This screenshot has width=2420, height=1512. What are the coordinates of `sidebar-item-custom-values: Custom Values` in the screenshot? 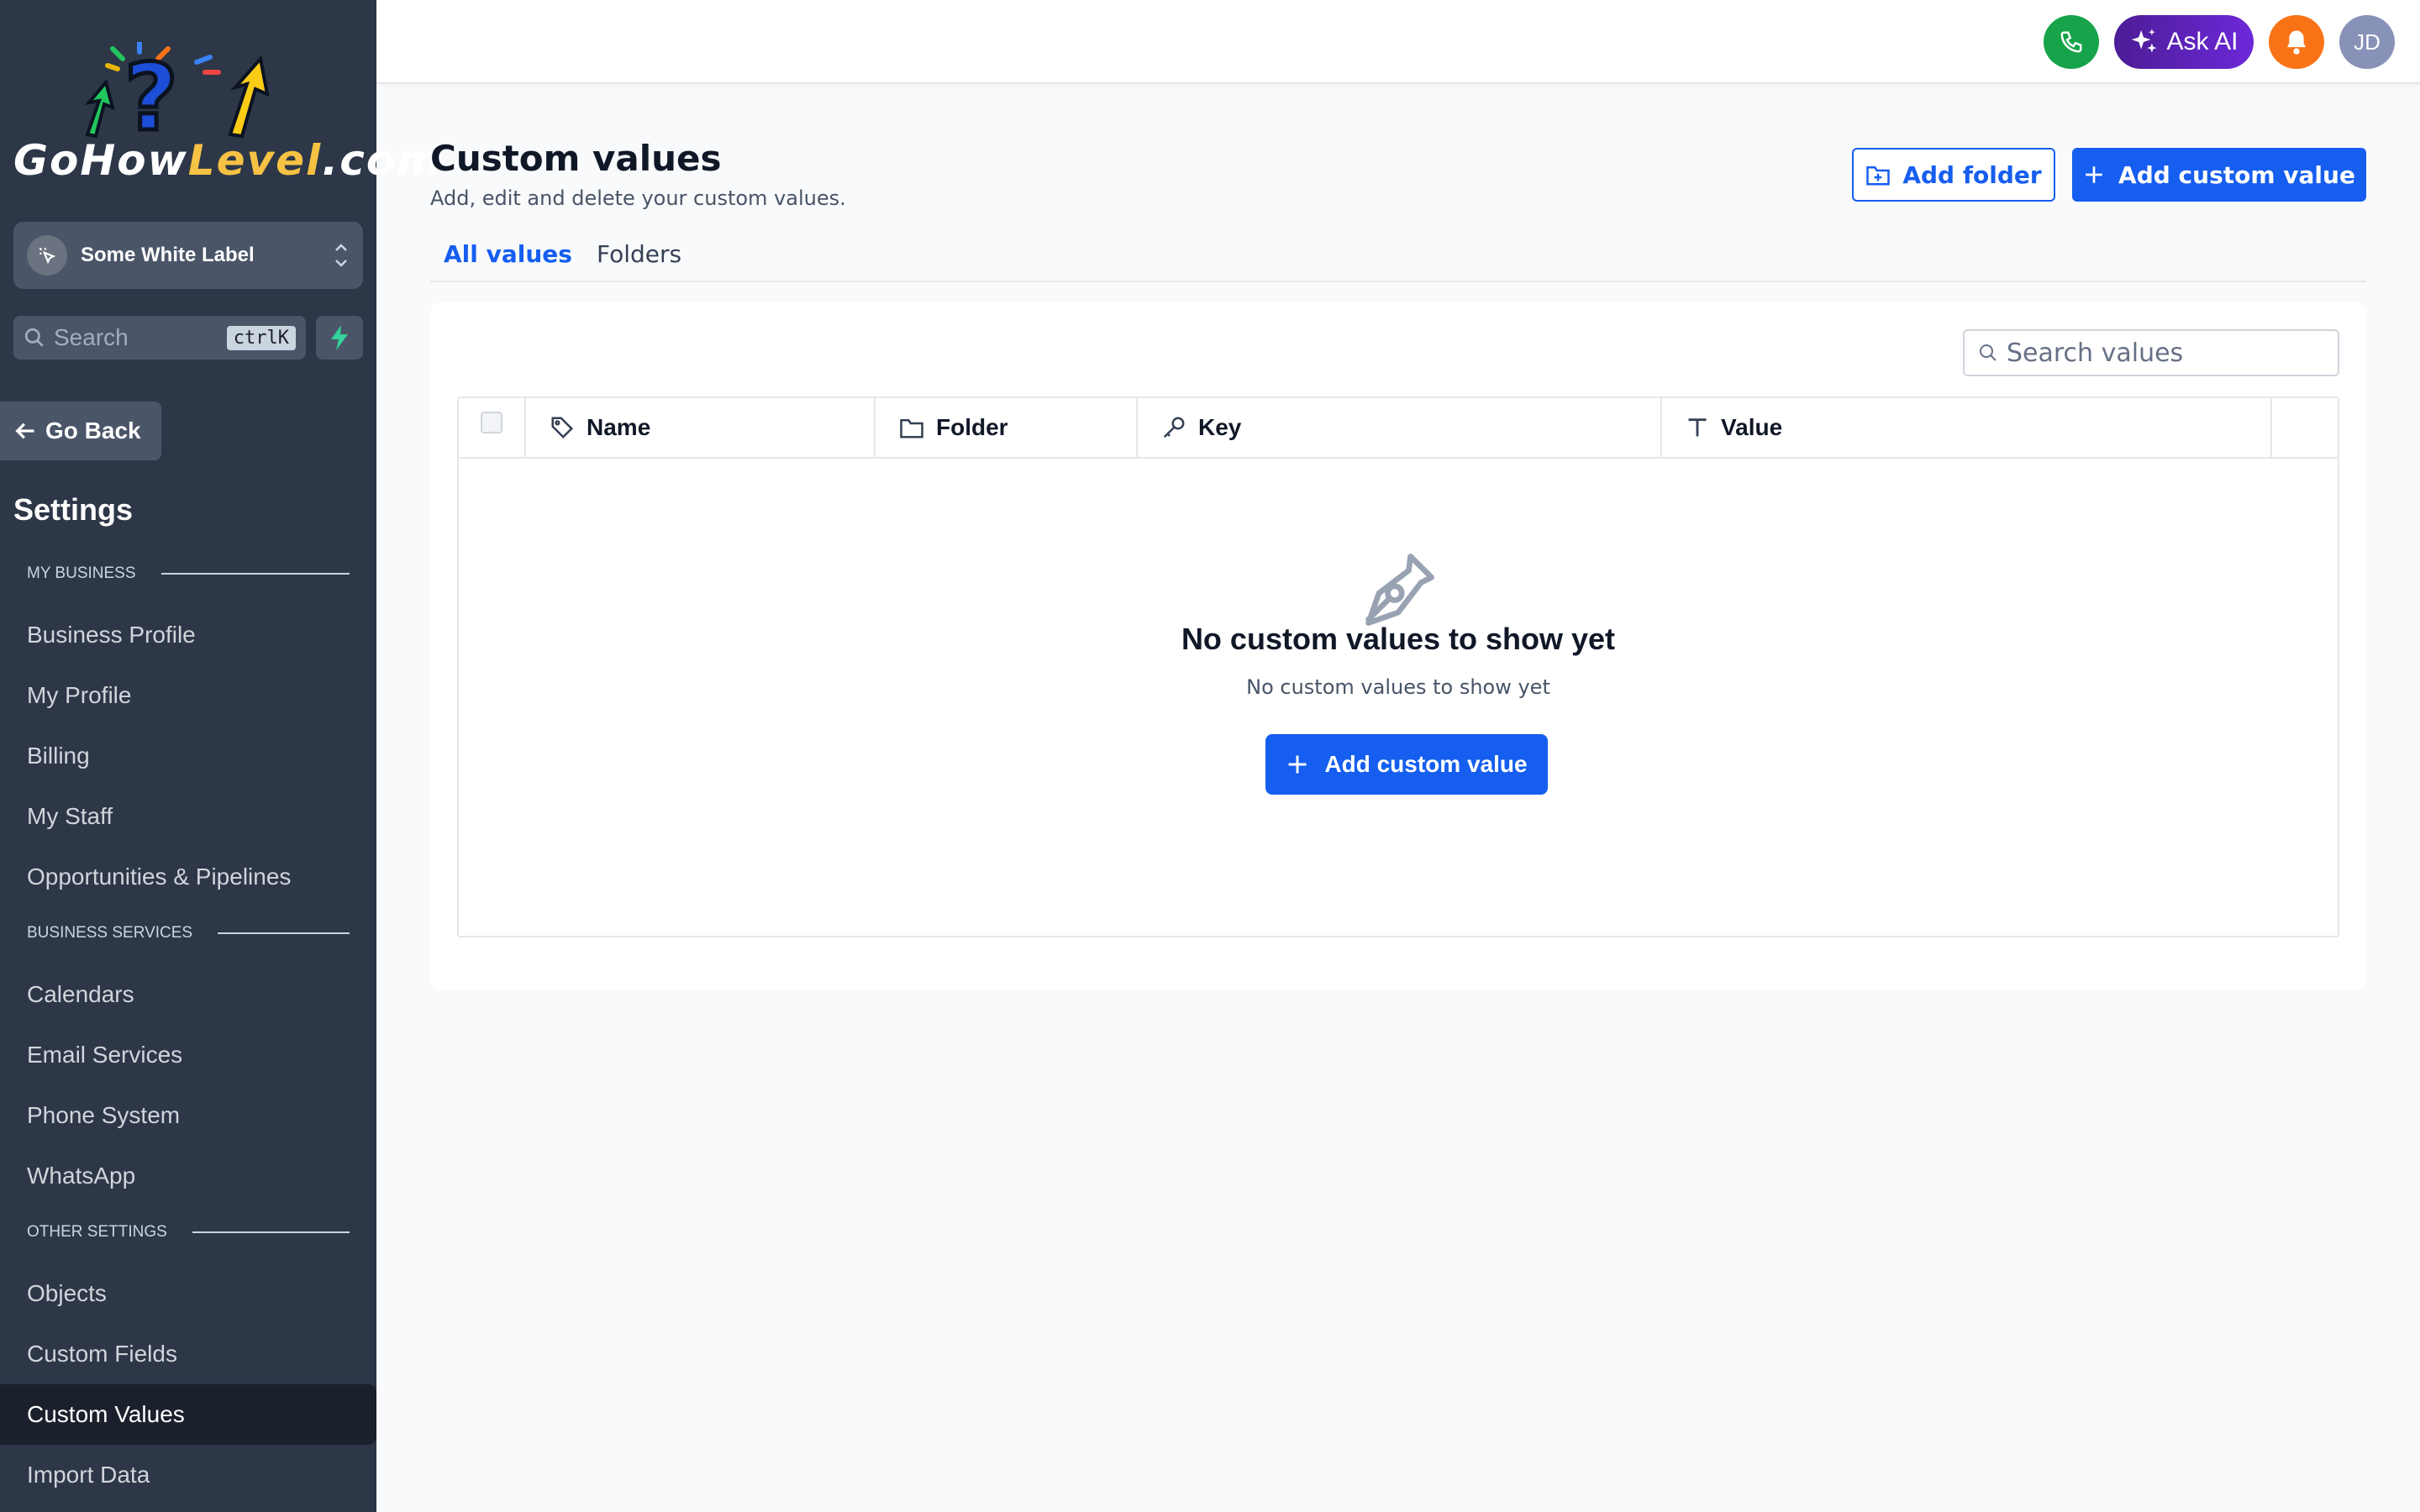 It's located at (188, 1414).